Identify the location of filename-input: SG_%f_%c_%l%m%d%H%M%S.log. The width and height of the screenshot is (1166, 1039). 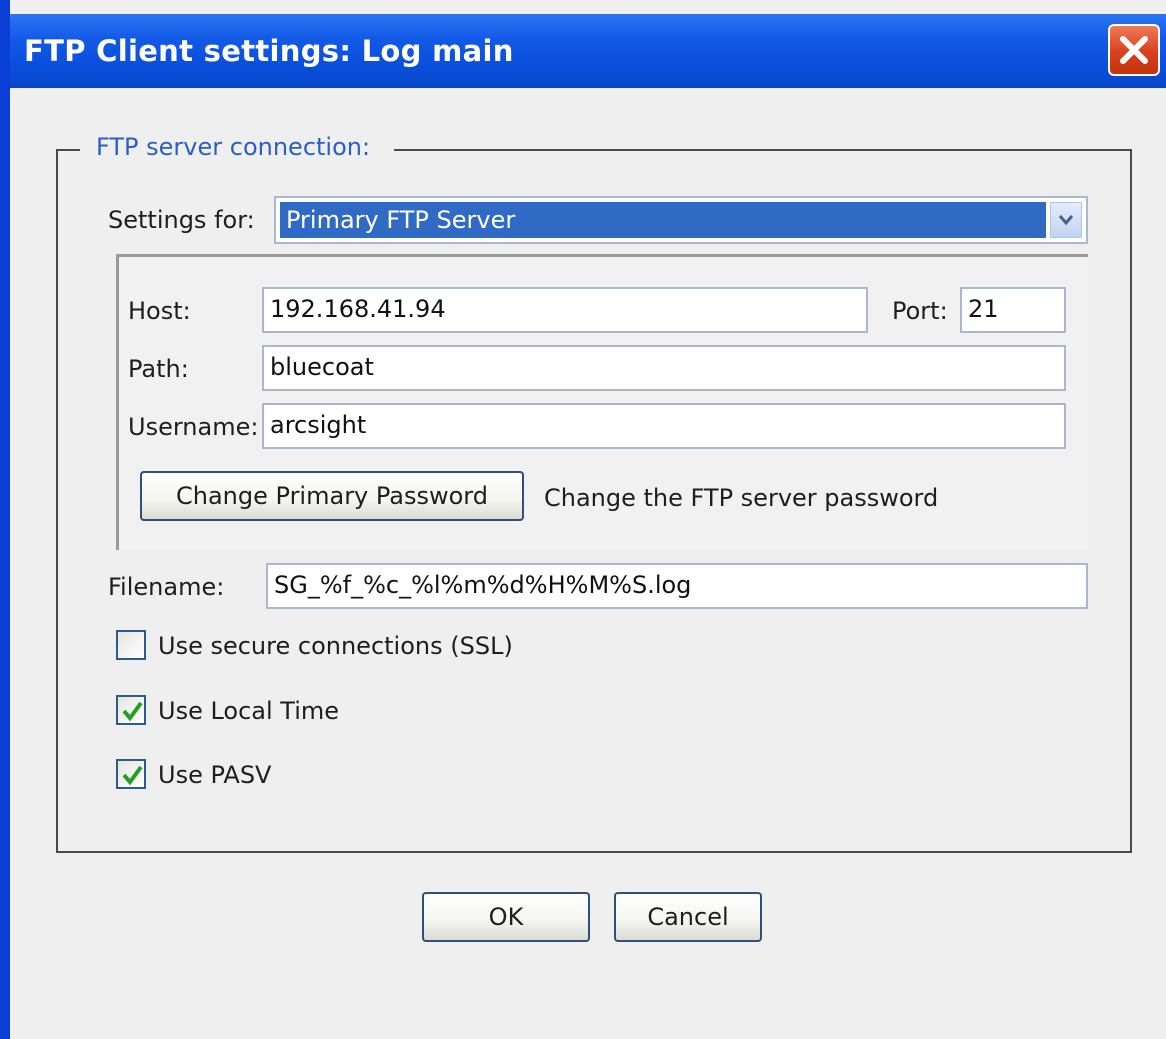
(677, 586).